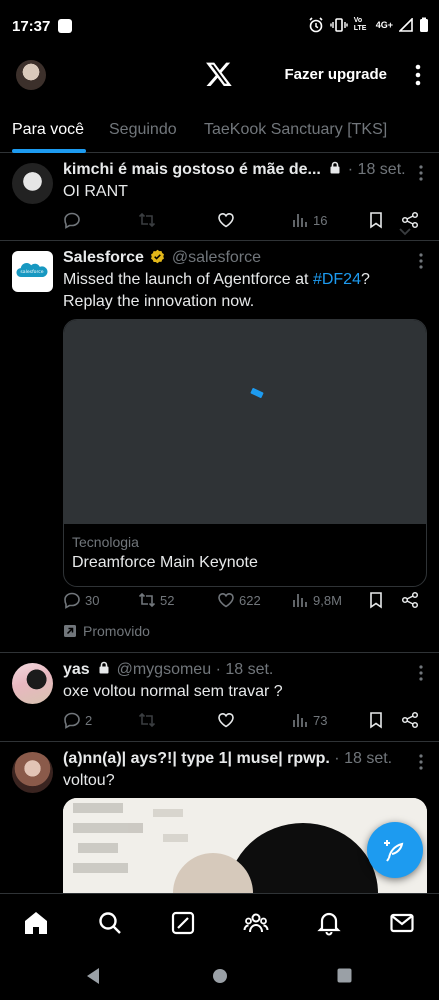 Image resolution: width=439 pixels, height=1000 pixels. I want to click on status-bar: 17:37 Vo LTE 4G+, so click(219, 26).